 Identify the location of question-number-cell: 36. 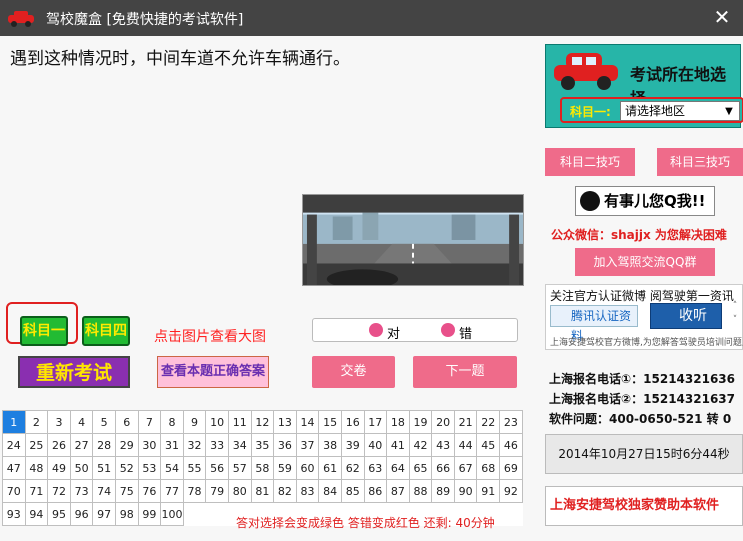
(285, 445).